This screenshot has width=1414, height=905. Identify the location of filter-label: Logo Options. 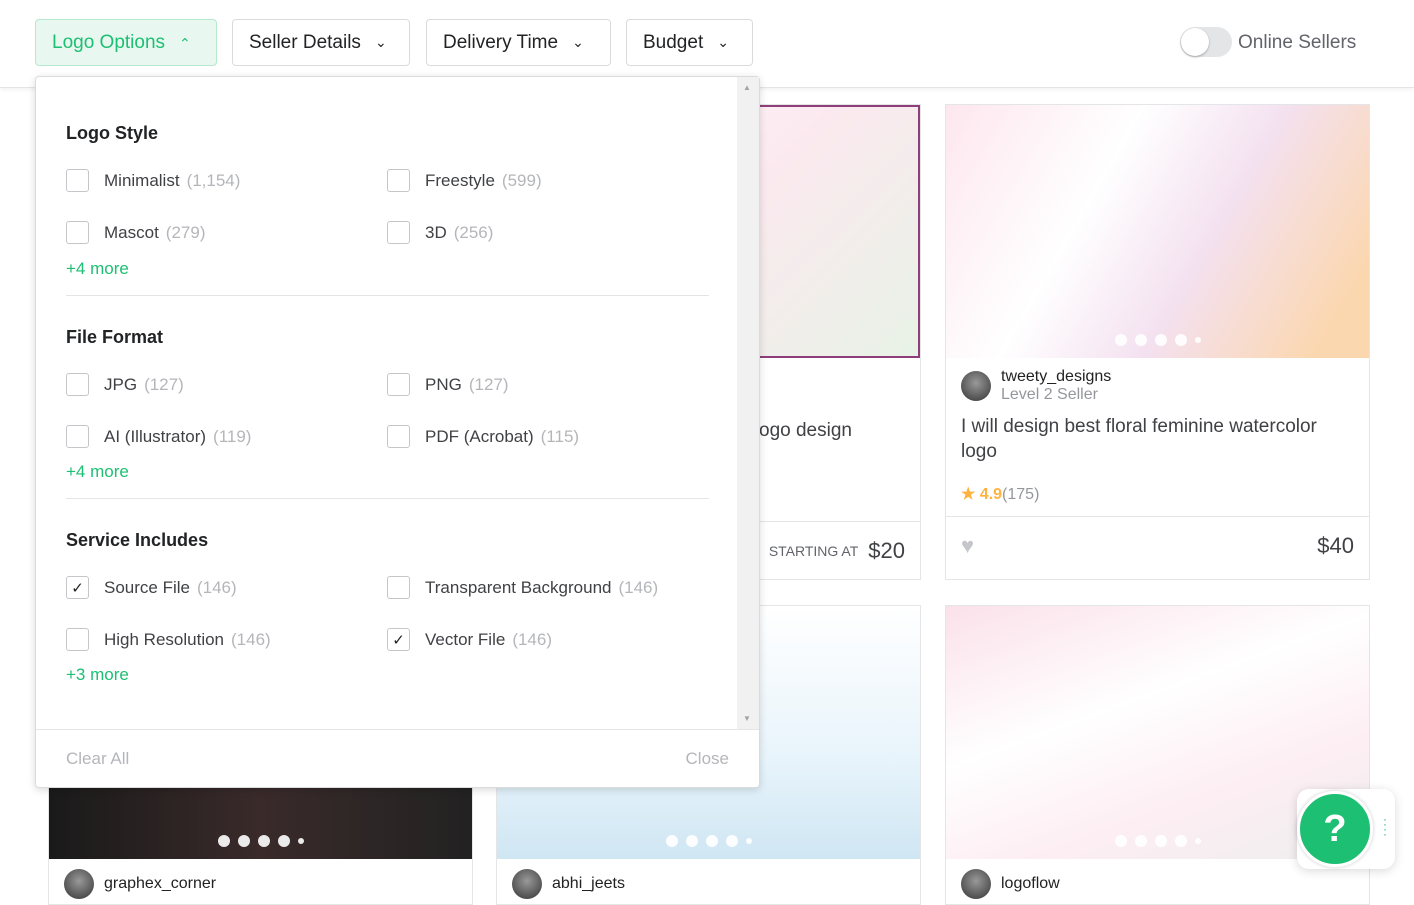
(109, 42).